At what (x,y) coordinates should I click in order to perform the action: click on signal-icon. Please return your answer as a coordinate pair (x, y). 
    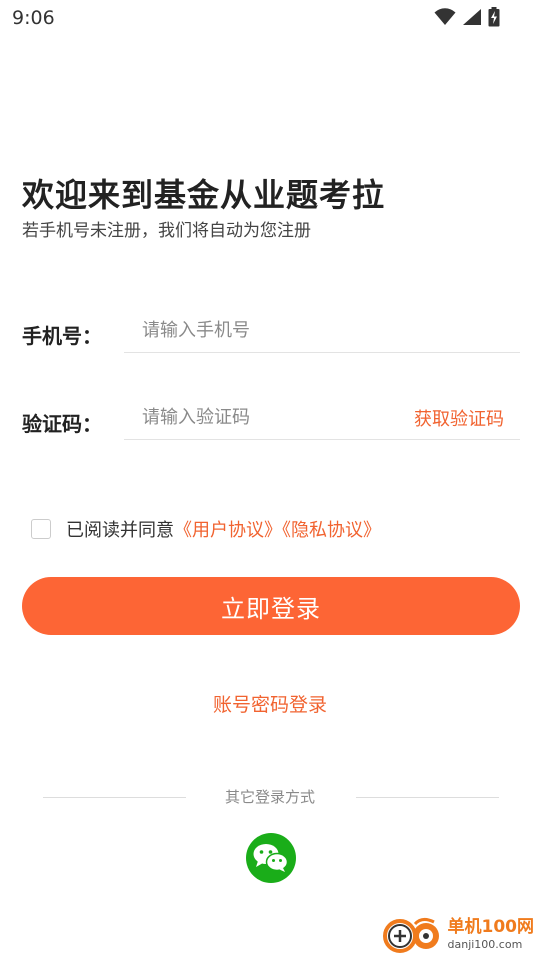
    Looking at the image, I should click on (472, 17).